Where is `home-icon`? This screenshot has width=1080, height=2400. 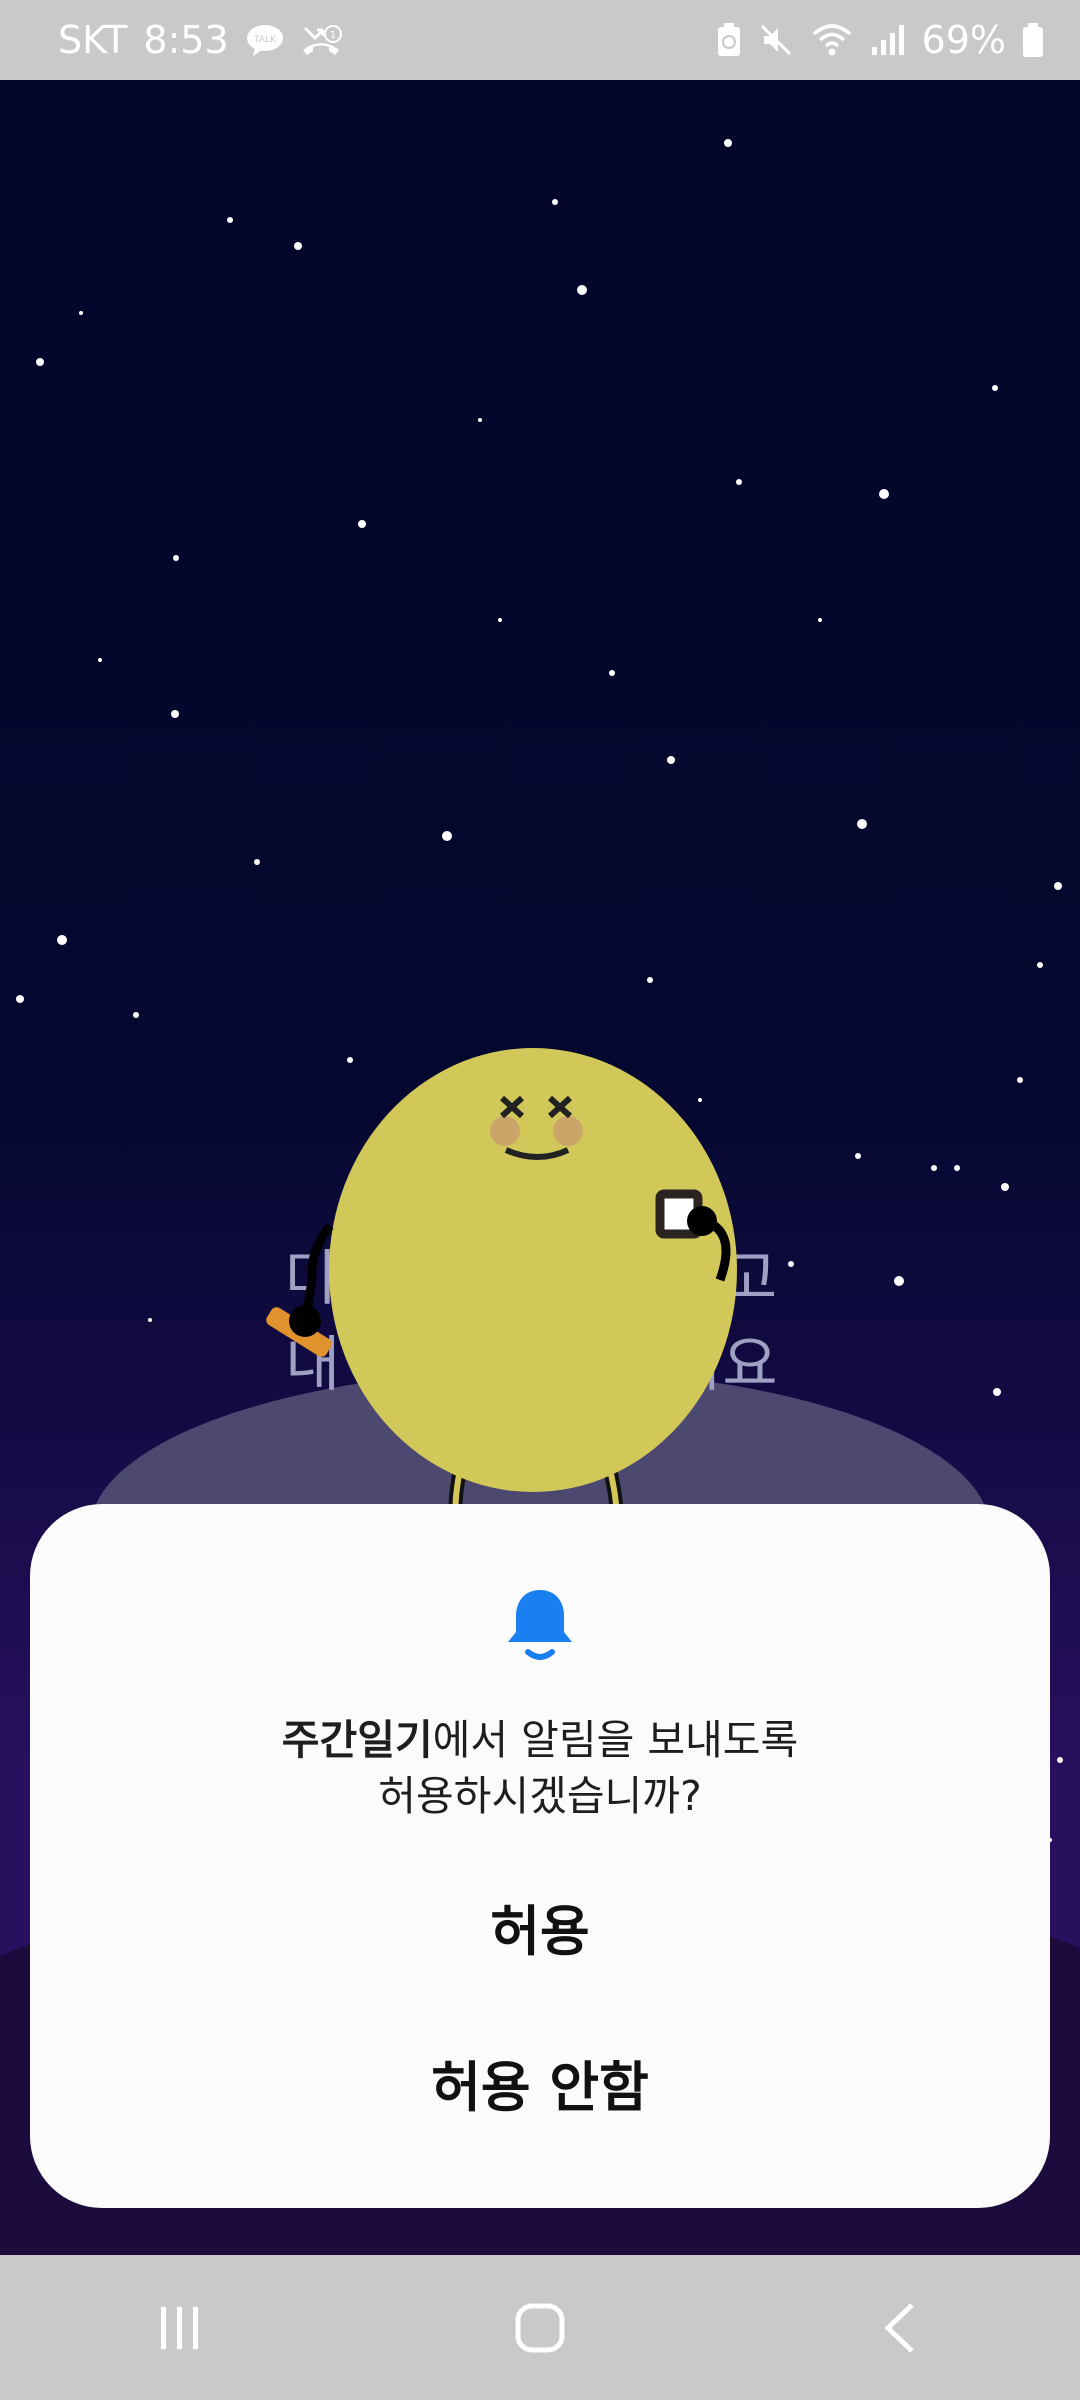
home-icon is located at coordinates (540, 2328).